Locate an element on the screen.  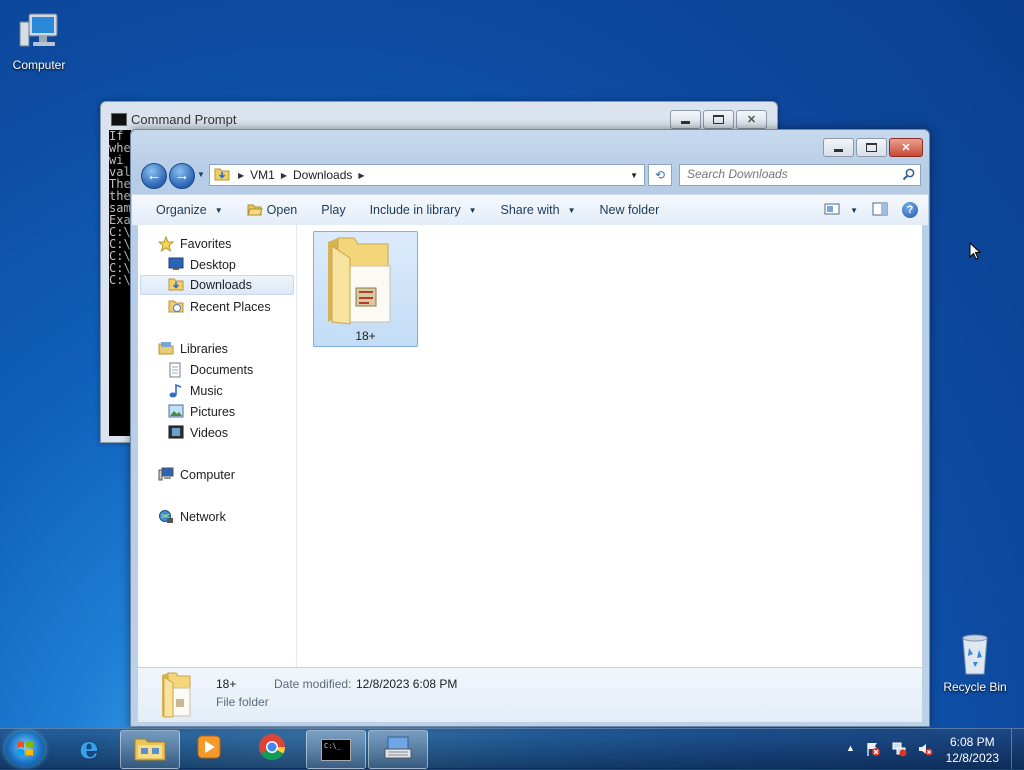
nav-label: Music is located at coordinates (206, 391).